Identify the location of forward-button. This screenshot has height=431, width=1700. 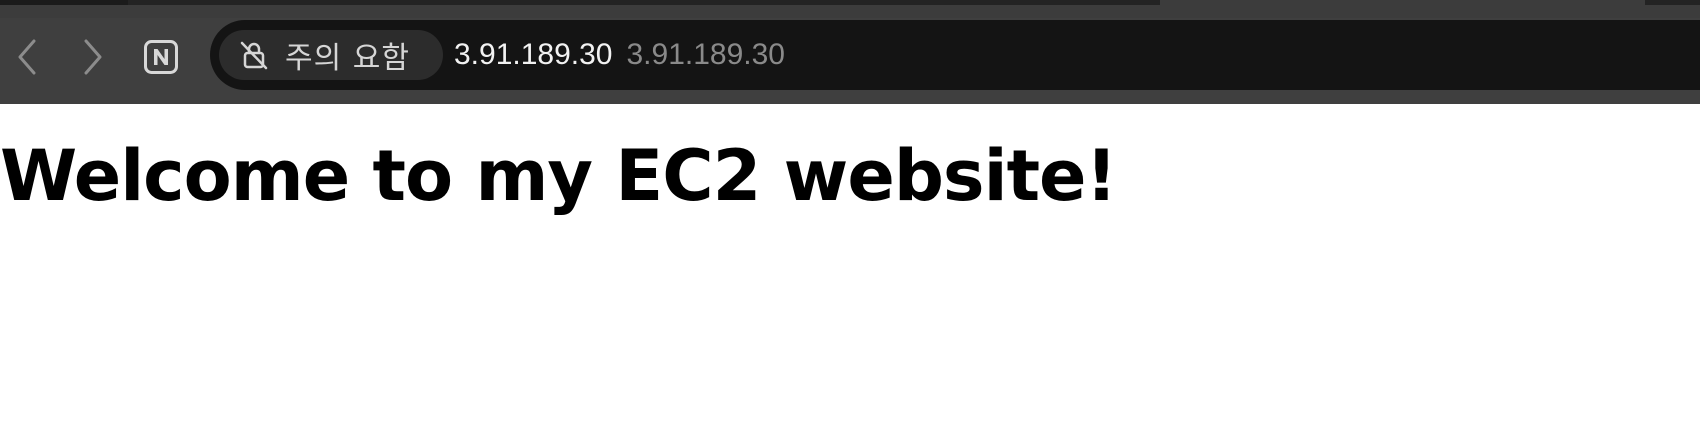
(93, 57).